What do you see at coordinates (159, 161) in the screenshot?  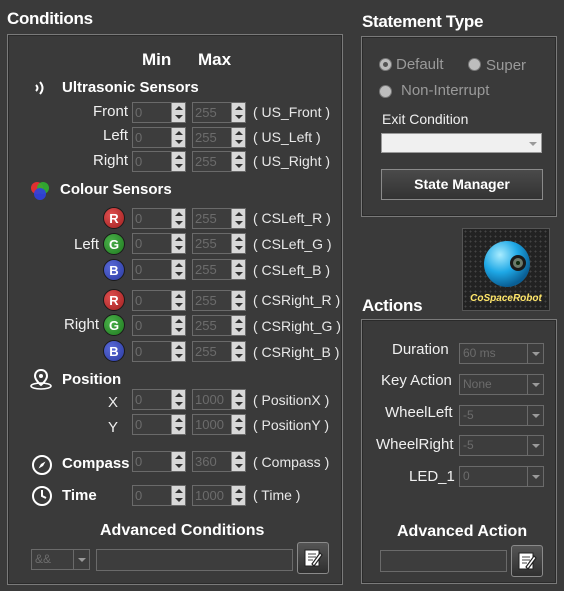 I see `us-right-min: 0` at bounding box center [159, 161].